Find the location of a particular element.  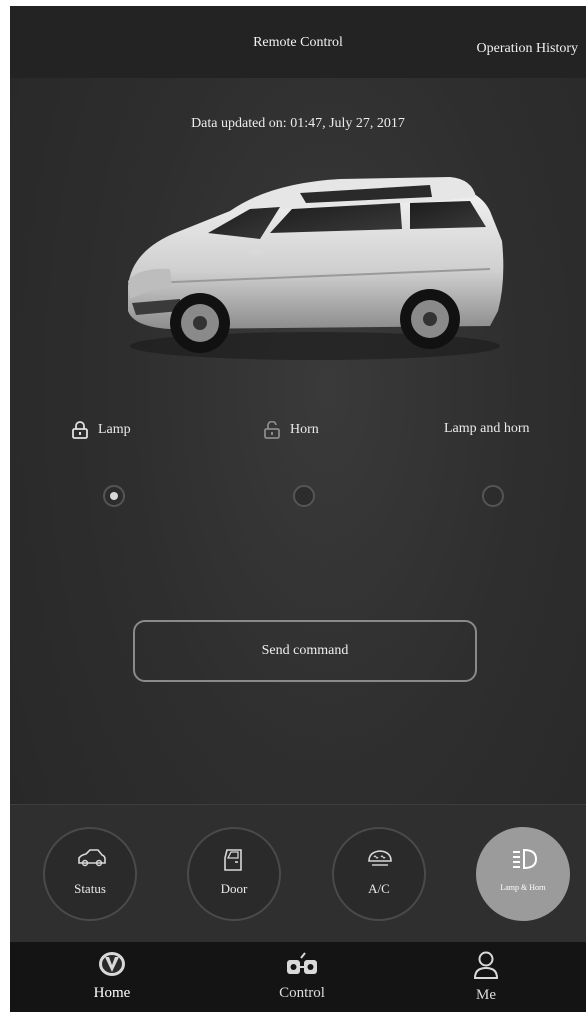

person-icon is located at coordinates (486, 965).